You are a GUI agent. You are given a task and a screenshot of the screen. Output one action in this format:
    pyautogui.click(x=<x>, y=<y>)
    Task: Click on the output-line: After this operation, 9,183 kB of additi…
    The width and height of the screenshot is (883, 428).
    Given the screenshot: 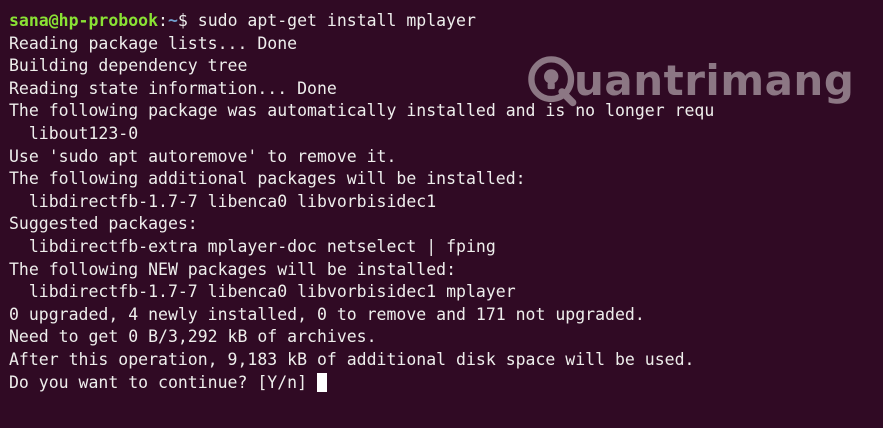 What is the action you would take?
    pyautogui.click(x=352, y=359)
    